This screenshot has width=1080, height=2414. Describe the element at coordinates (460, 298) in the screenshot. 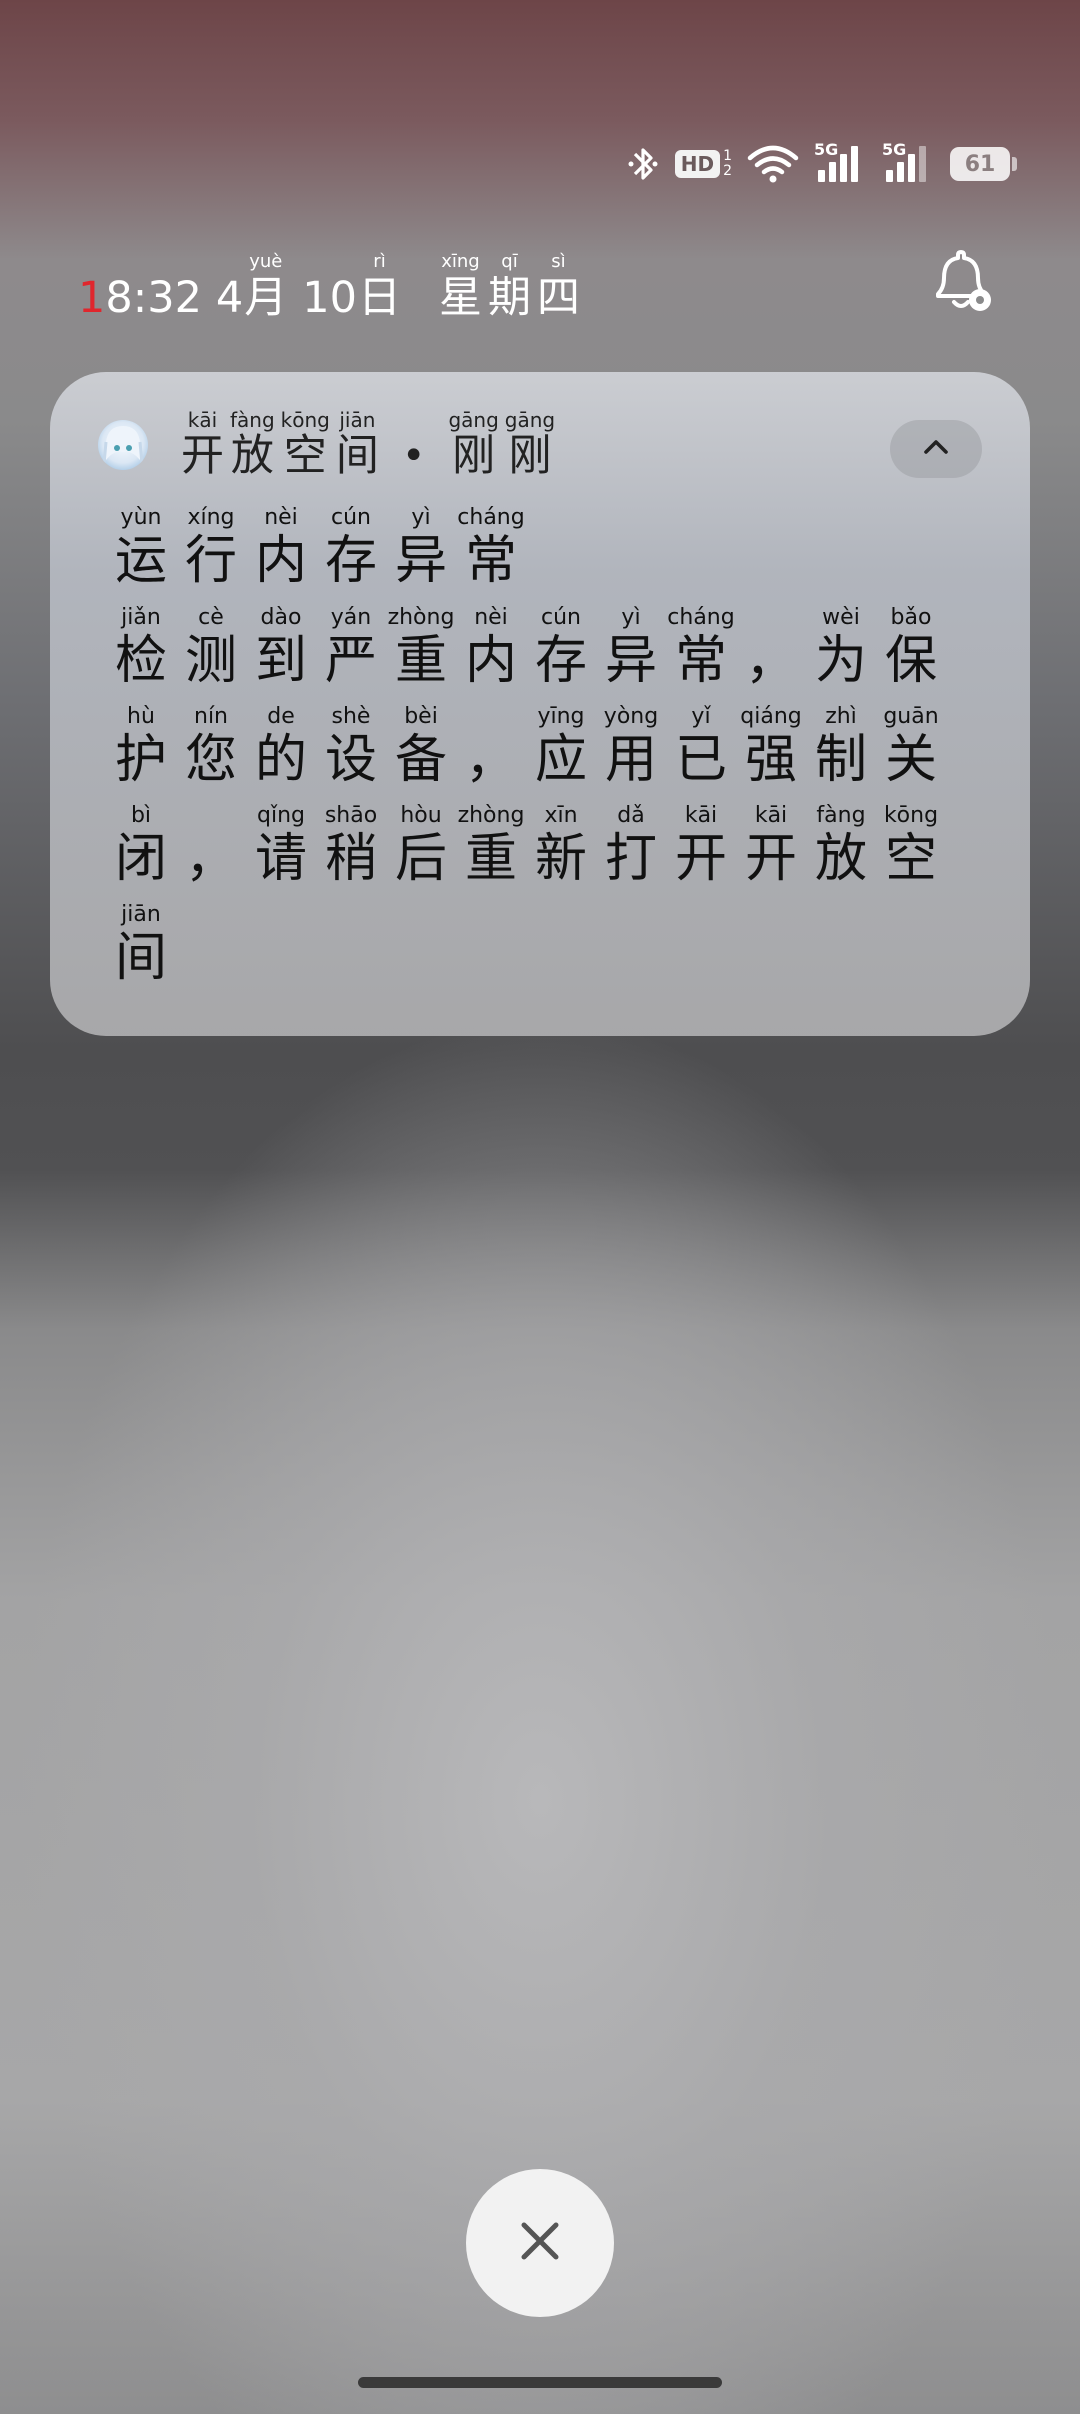

I see `hanzi: 星` at that location.